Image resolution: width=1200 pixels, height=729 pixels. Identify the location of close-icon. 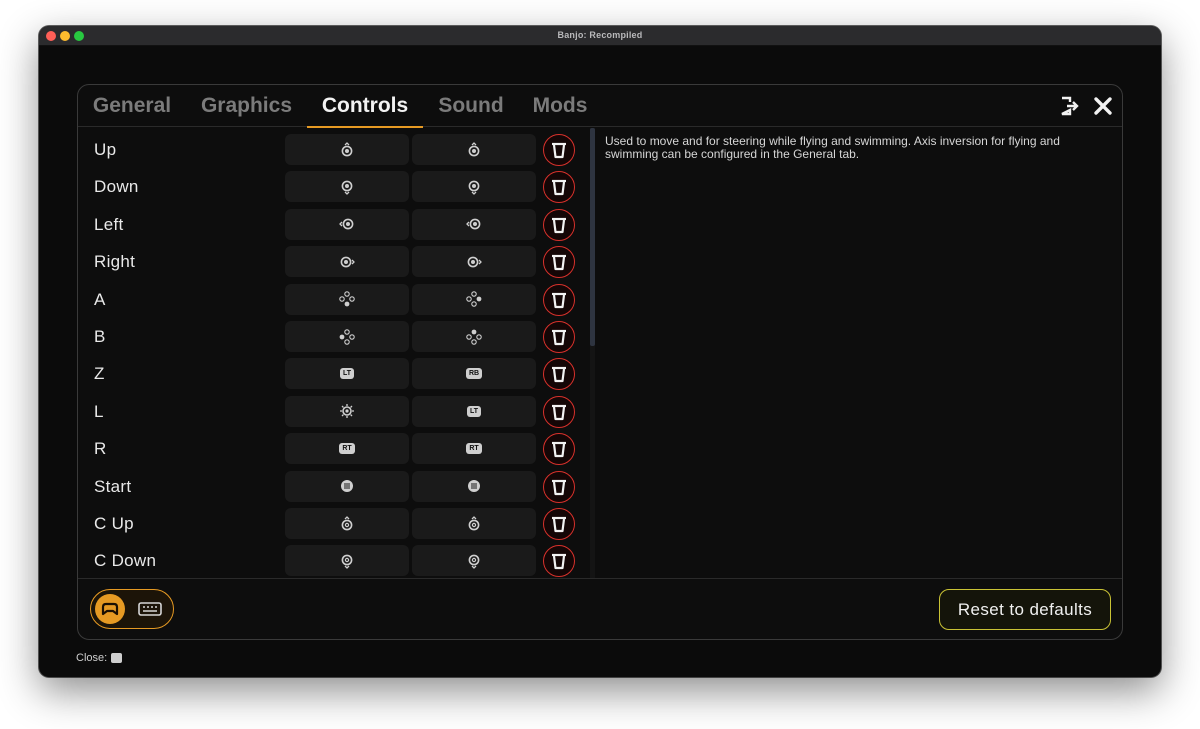
(1103, 106).